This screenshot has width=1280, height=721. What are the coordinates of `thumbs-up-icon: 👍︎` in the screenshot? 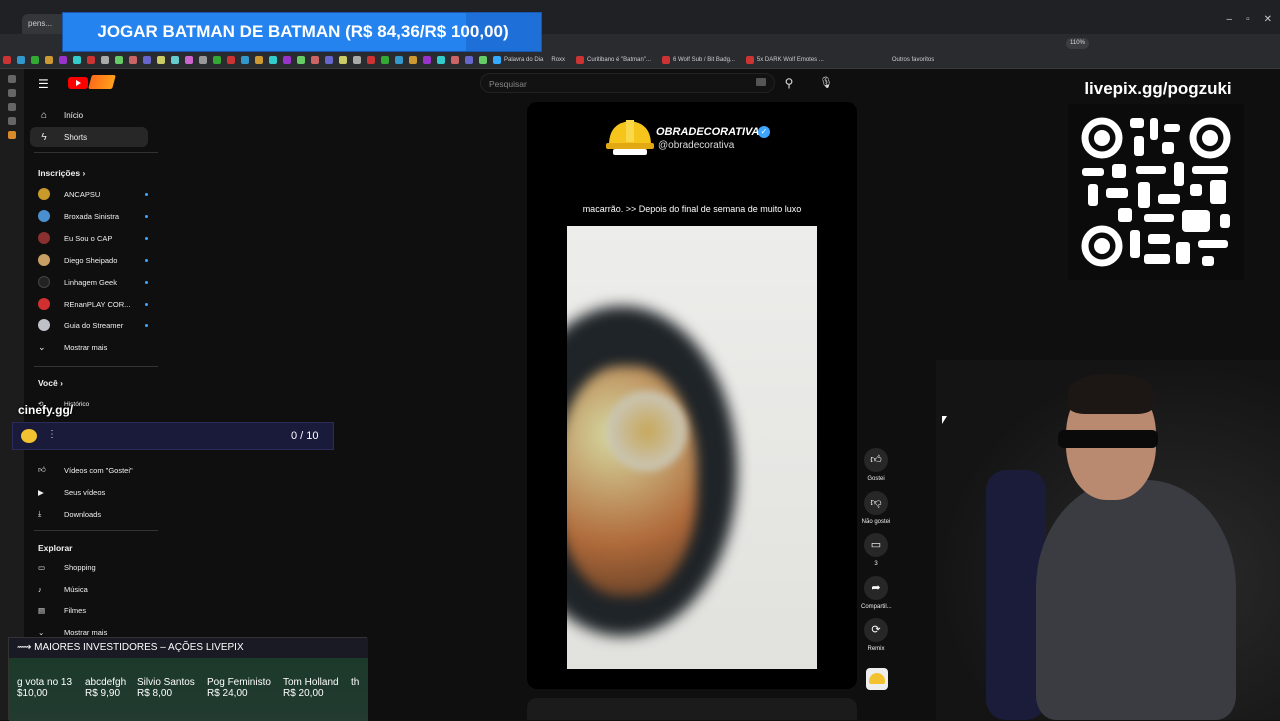 It's located at (42, 469).